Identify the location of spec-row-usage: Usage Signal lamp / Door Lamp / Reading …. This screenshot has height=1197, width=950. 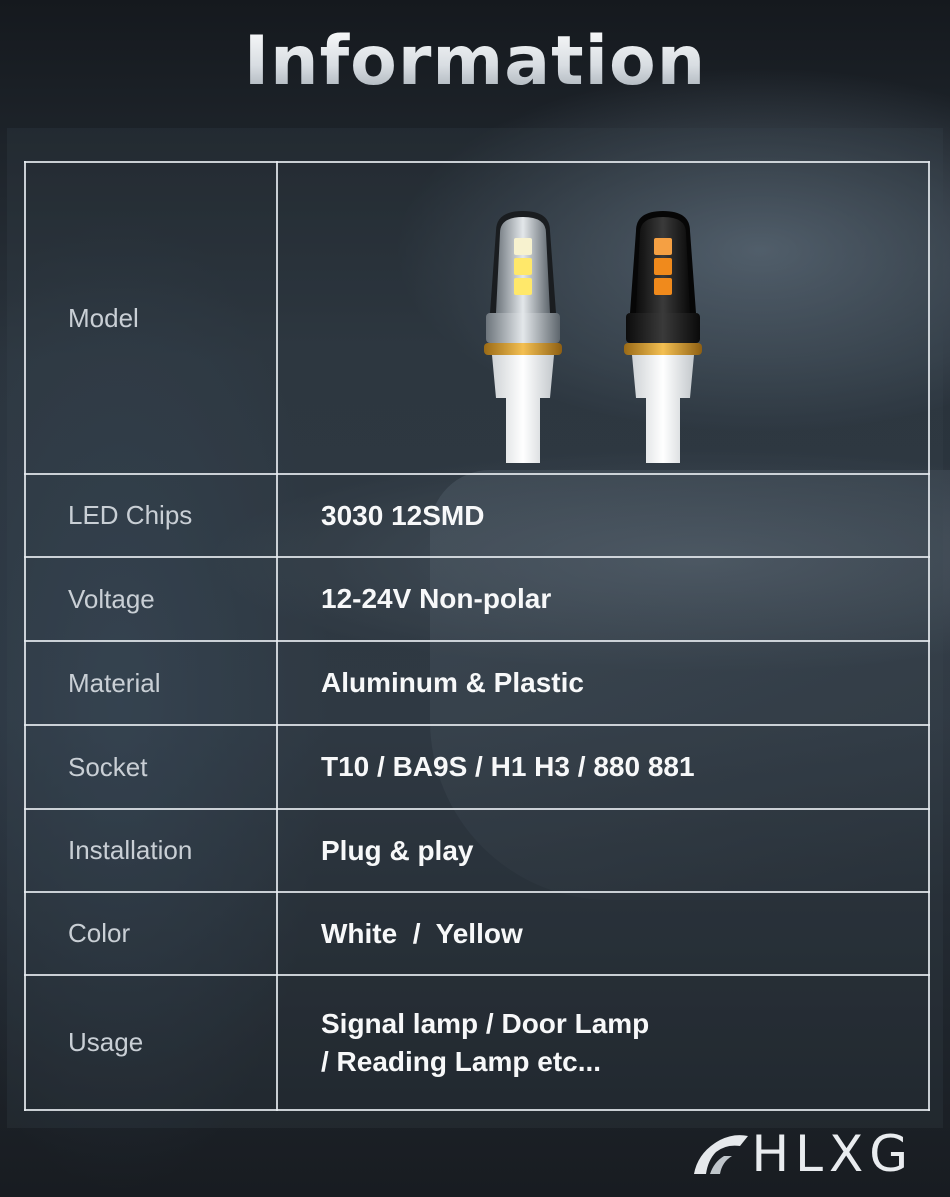
(477, 1042).